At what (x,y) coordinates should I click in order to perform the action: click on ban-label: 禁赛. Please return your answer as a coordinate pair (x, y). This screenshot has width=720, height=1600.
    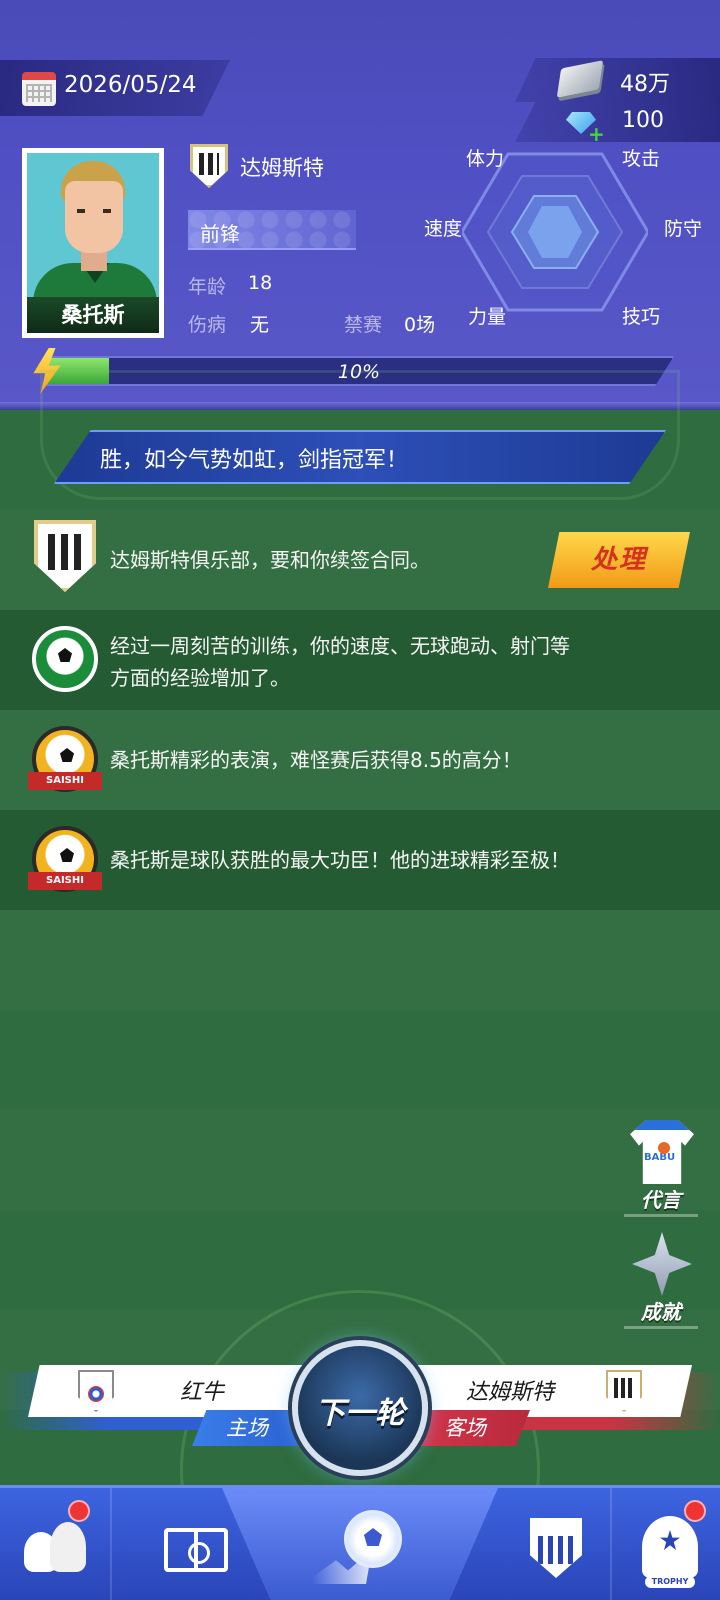
    Looking at the image, I should click on (363, 325).